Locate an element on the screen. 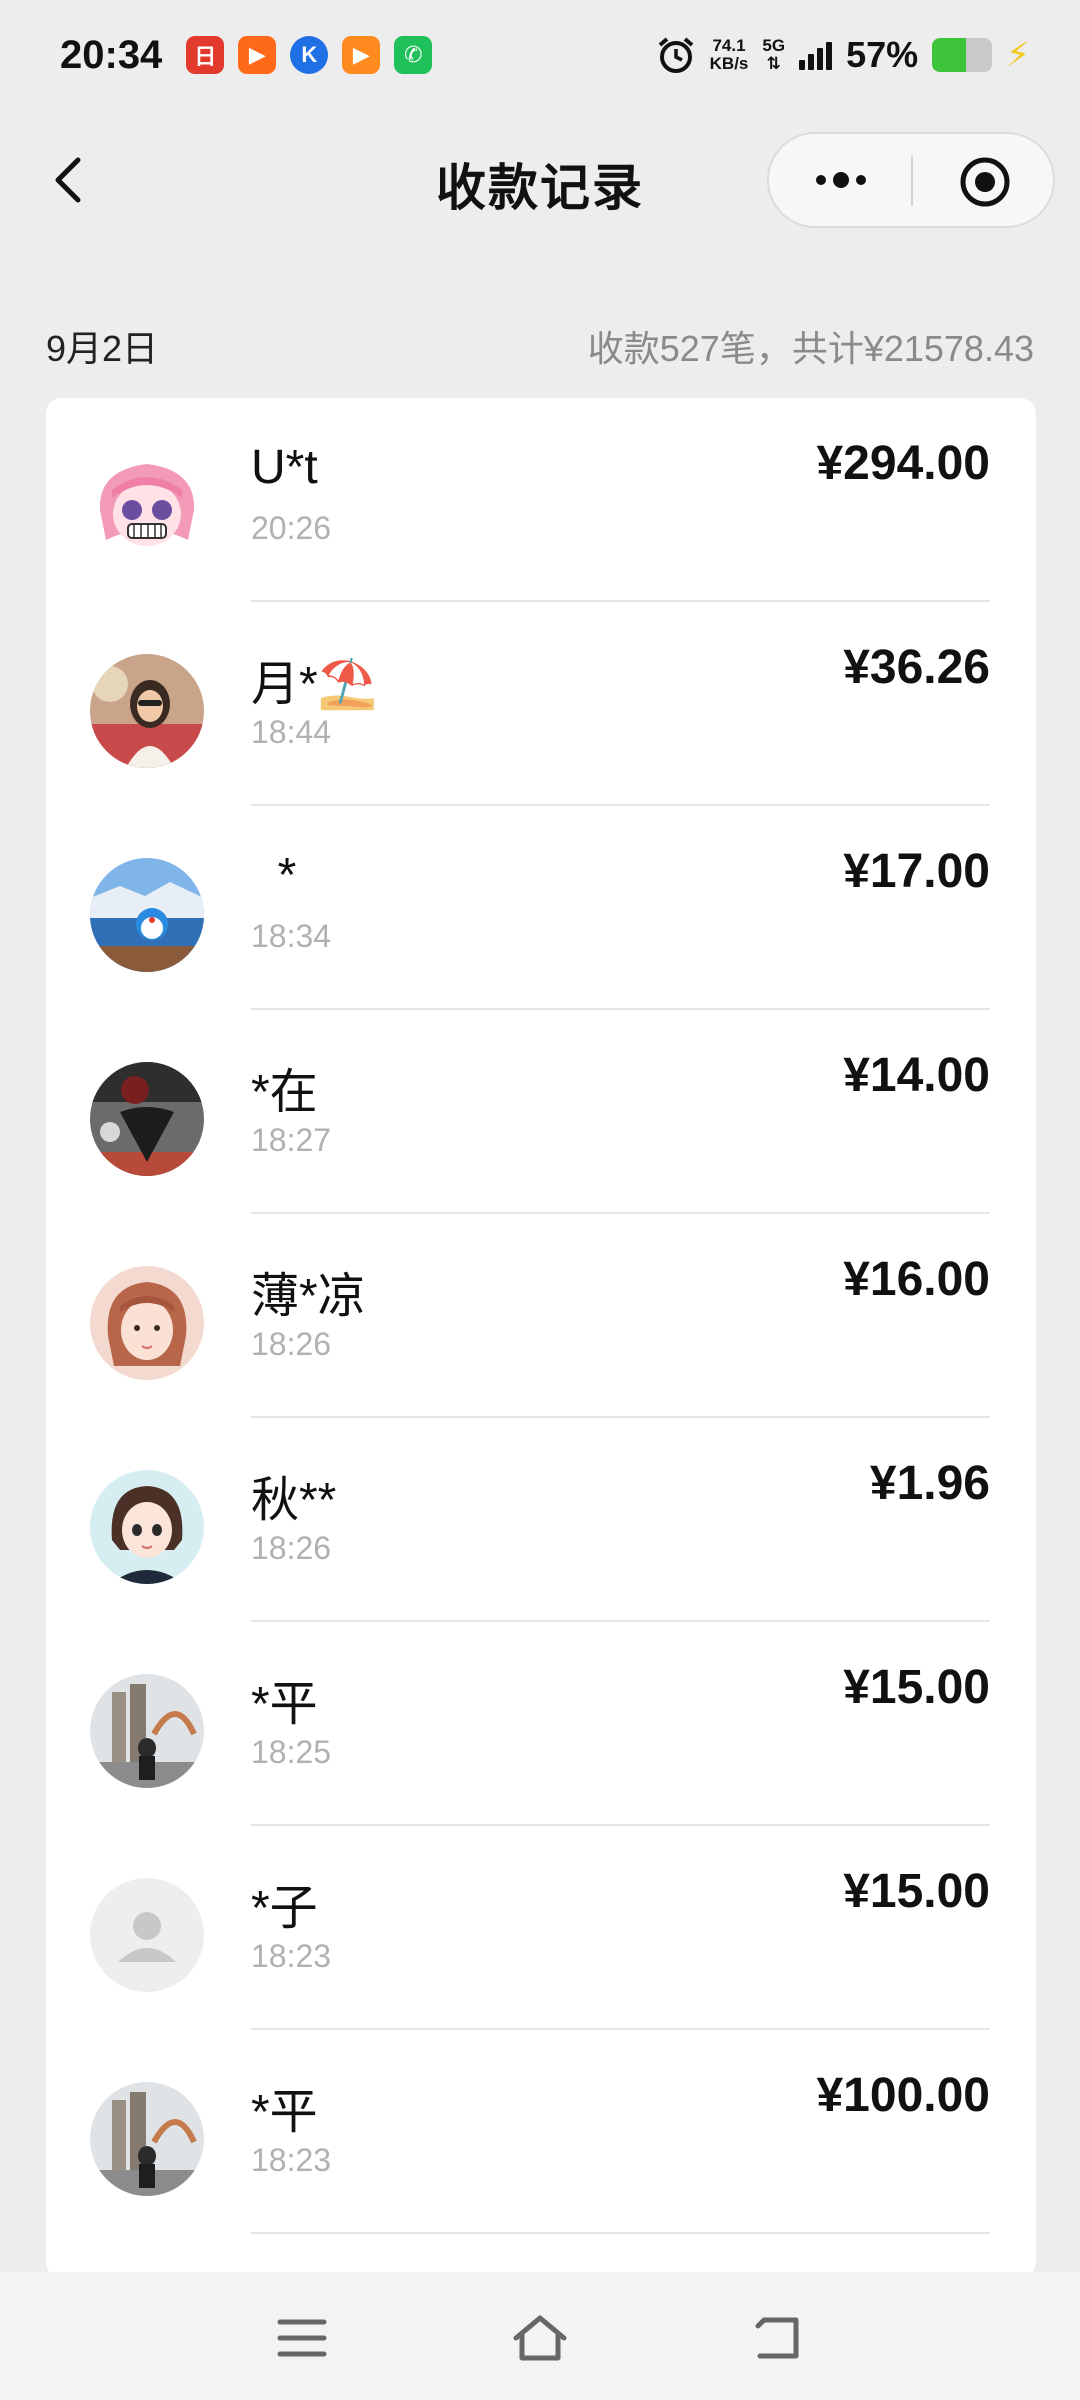 This screenshot has width=1080, height=2400. more-icon is located at coordinates (841, 180).